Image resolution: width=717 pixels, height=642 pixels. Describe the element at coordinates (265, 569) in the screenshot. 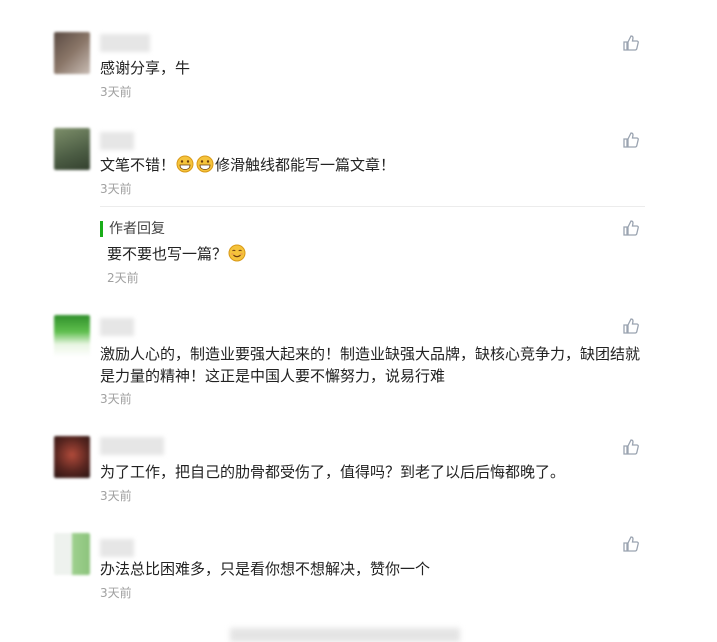

I see `comment-text: 办法总比困难多，只是看你想不想解决，赞你一个` at that location.